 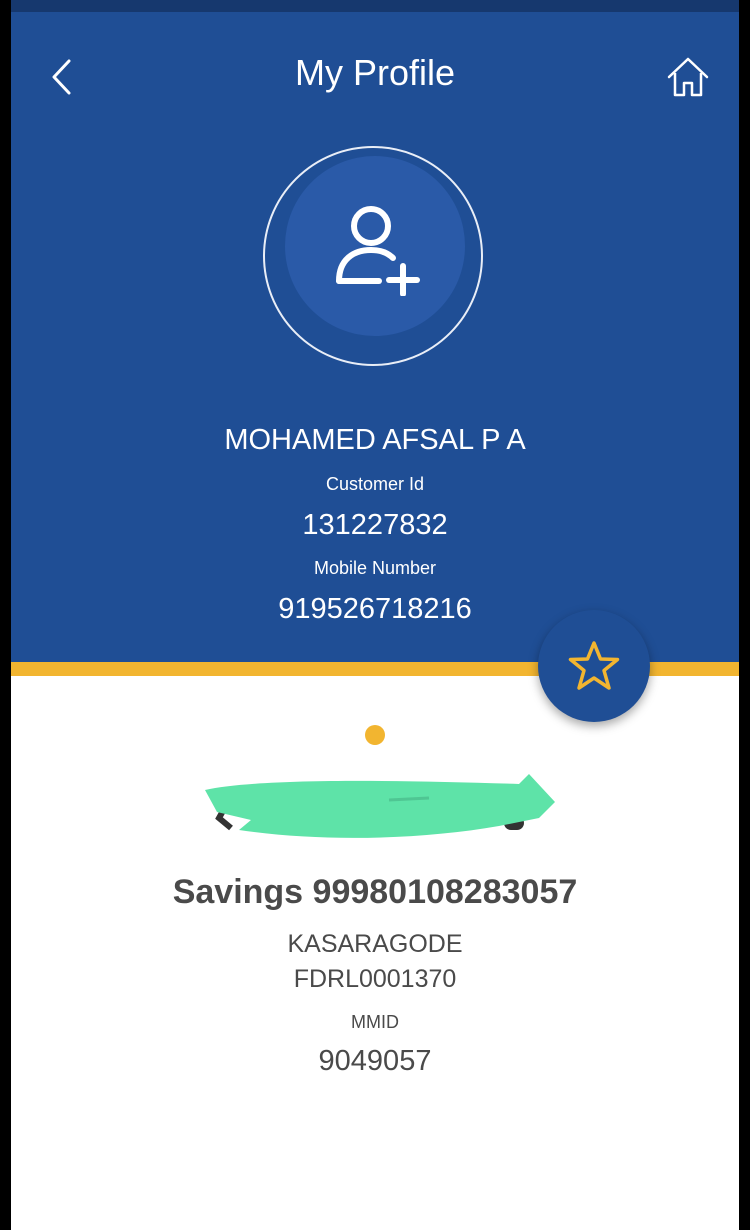 I want to click on avatar, so click(x=375, y=246).